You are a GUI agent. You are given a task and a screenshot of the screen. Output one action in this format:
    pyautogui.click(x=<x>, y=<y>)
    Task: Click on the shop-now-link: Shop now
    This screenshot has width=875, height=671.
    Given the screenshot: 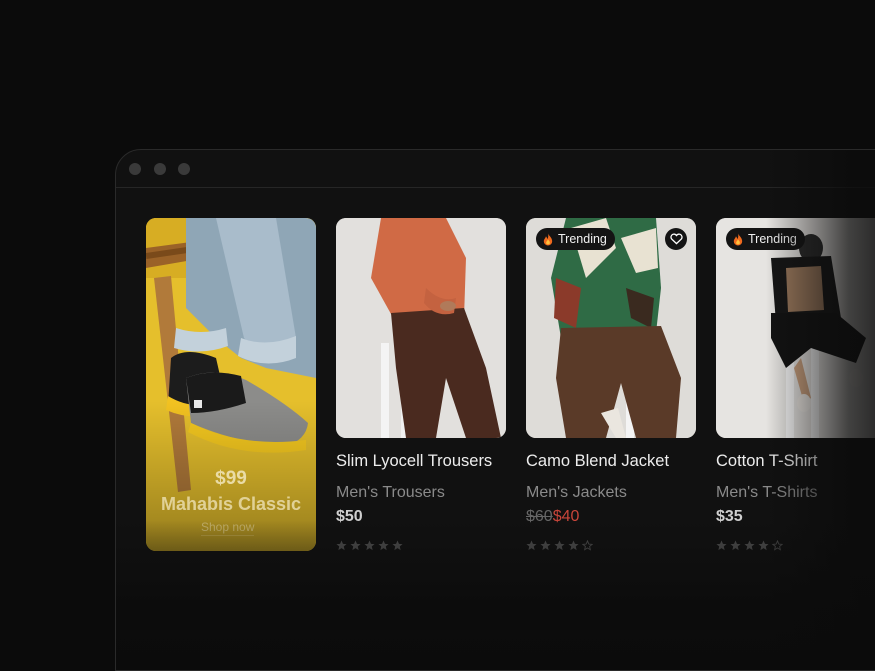 What is the action you would take?
    pyautogui.click(x=228, y=528)
    